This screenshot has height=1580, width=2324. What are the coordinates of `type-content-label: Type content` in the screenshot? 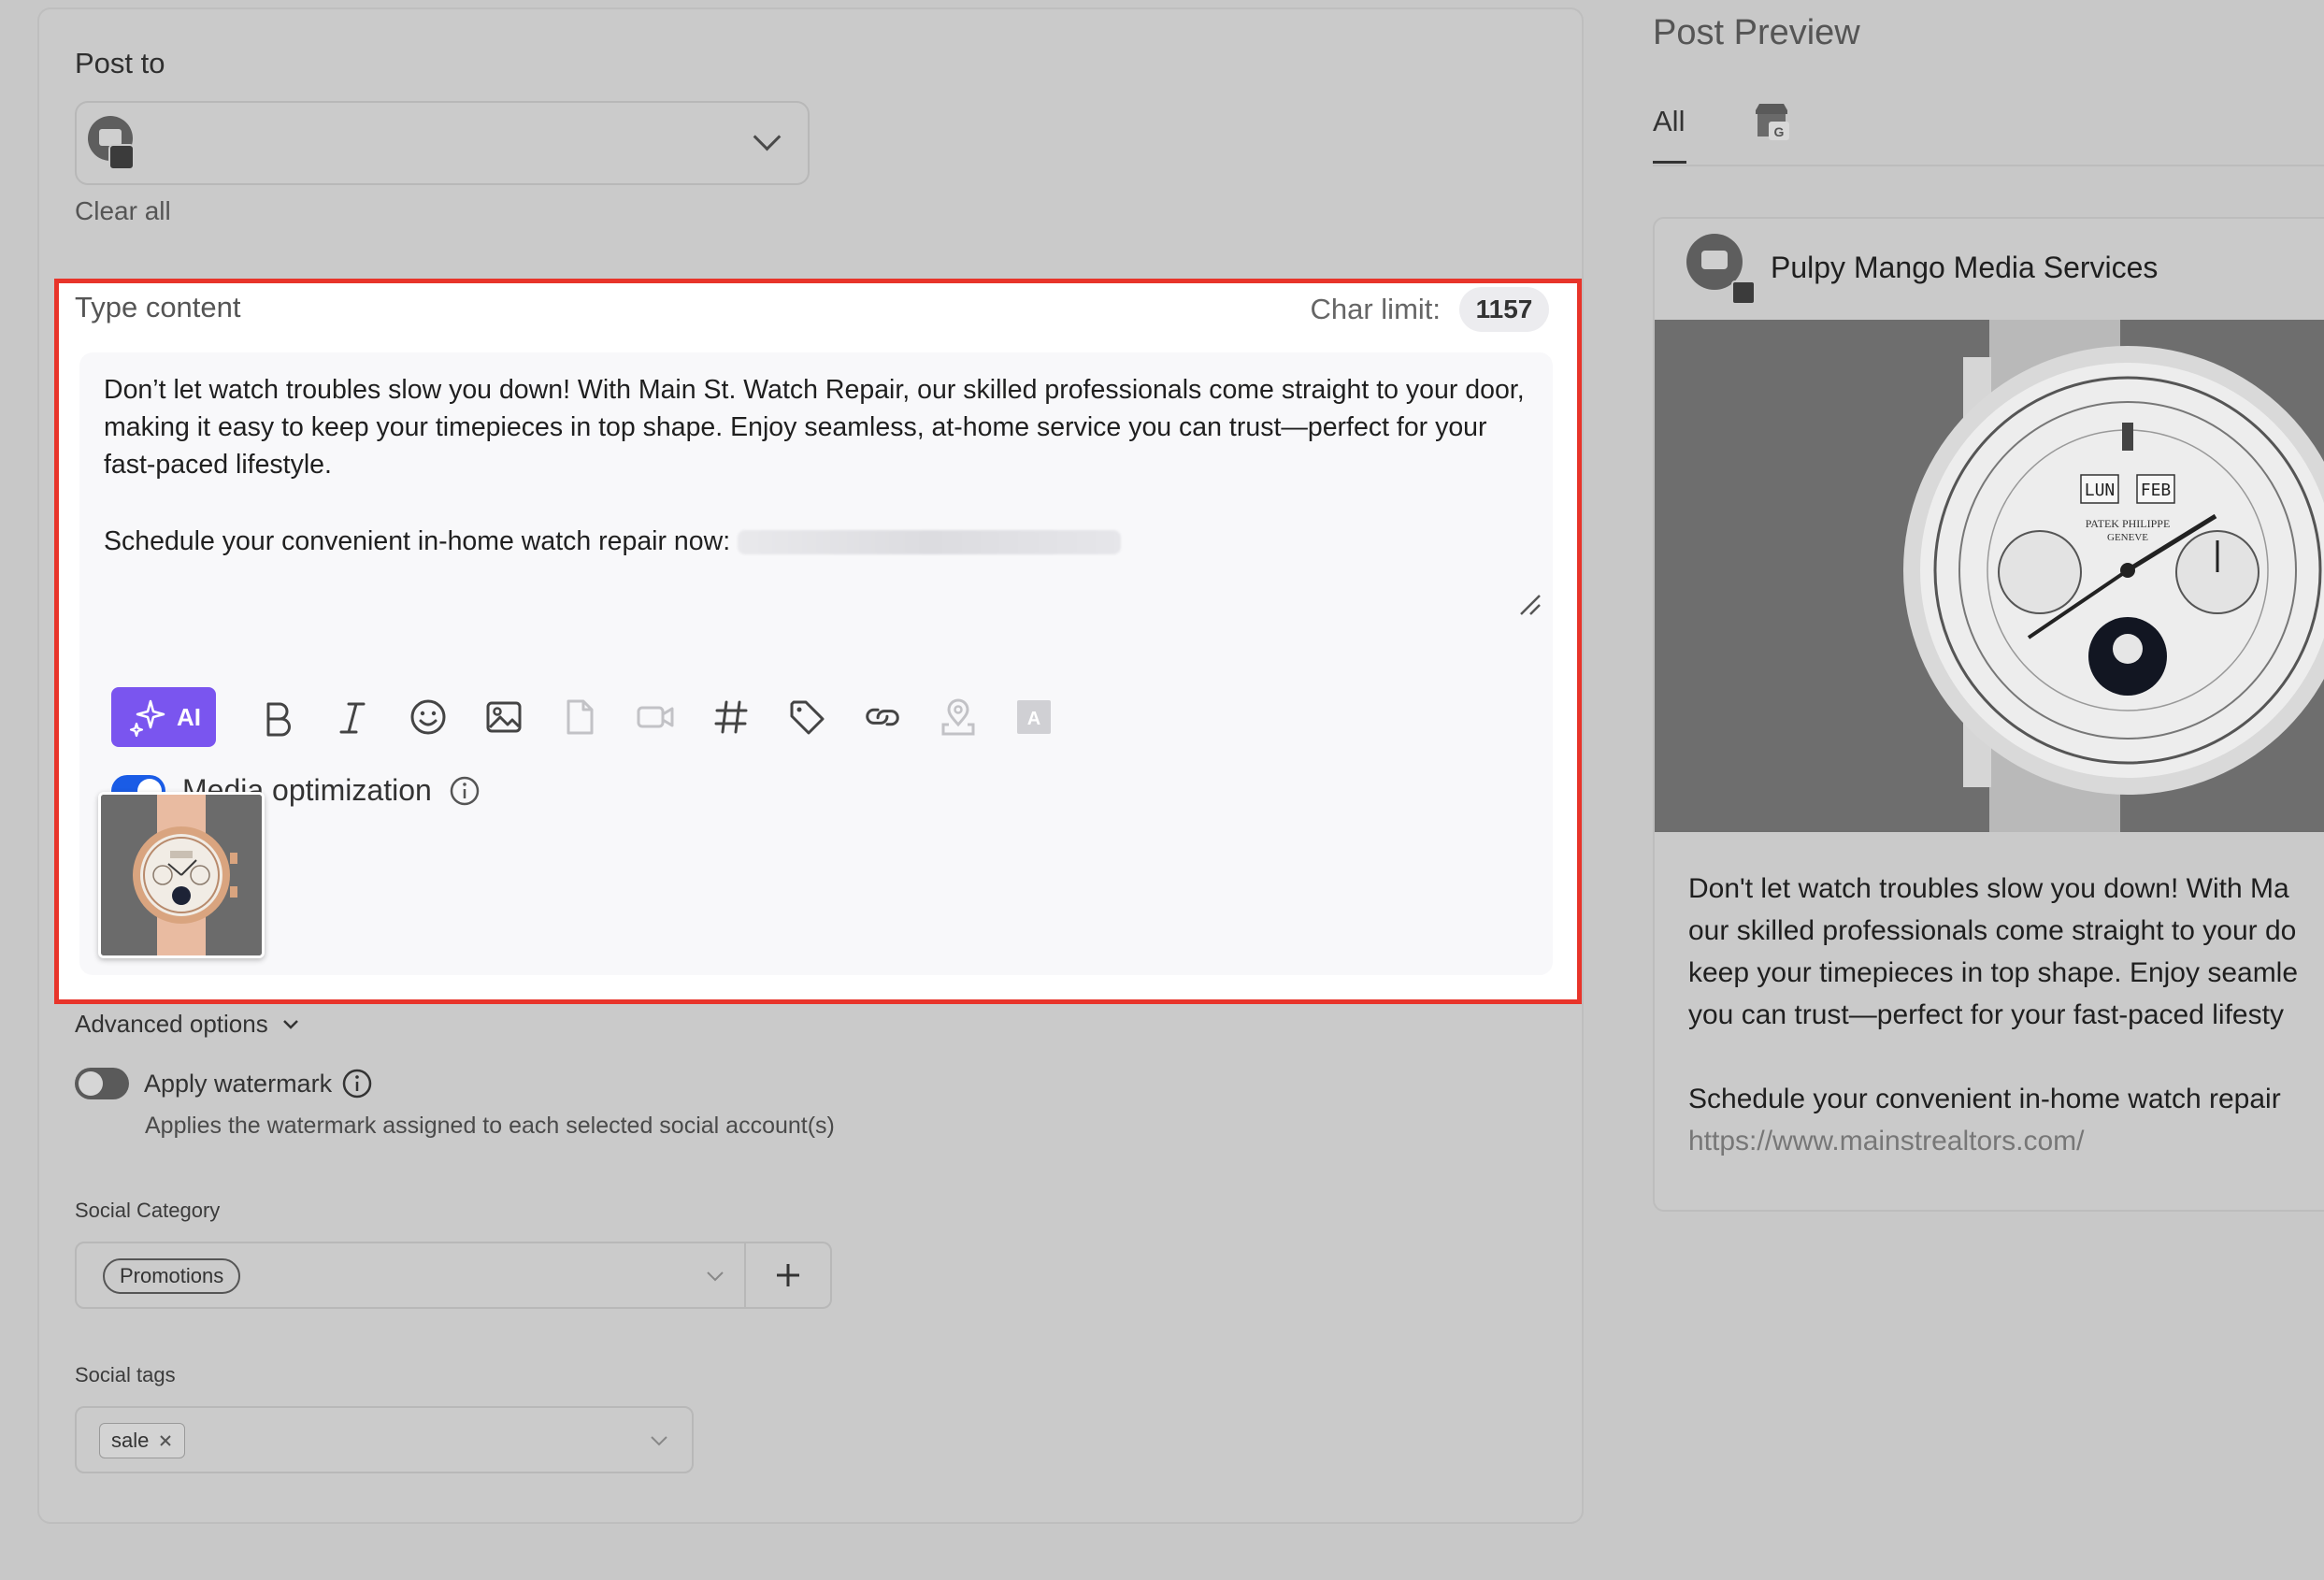 It's located at (158, 307).